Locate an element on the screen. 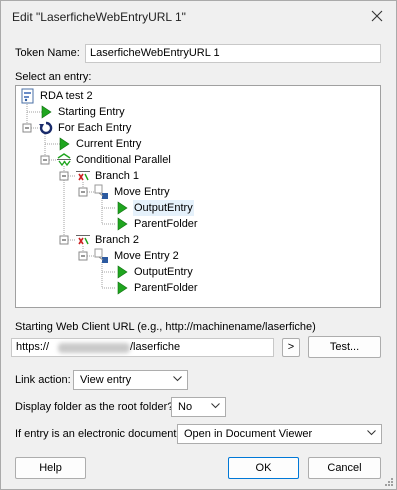  tree-node-label: For Each Entry is located at coordinates (95, 128).